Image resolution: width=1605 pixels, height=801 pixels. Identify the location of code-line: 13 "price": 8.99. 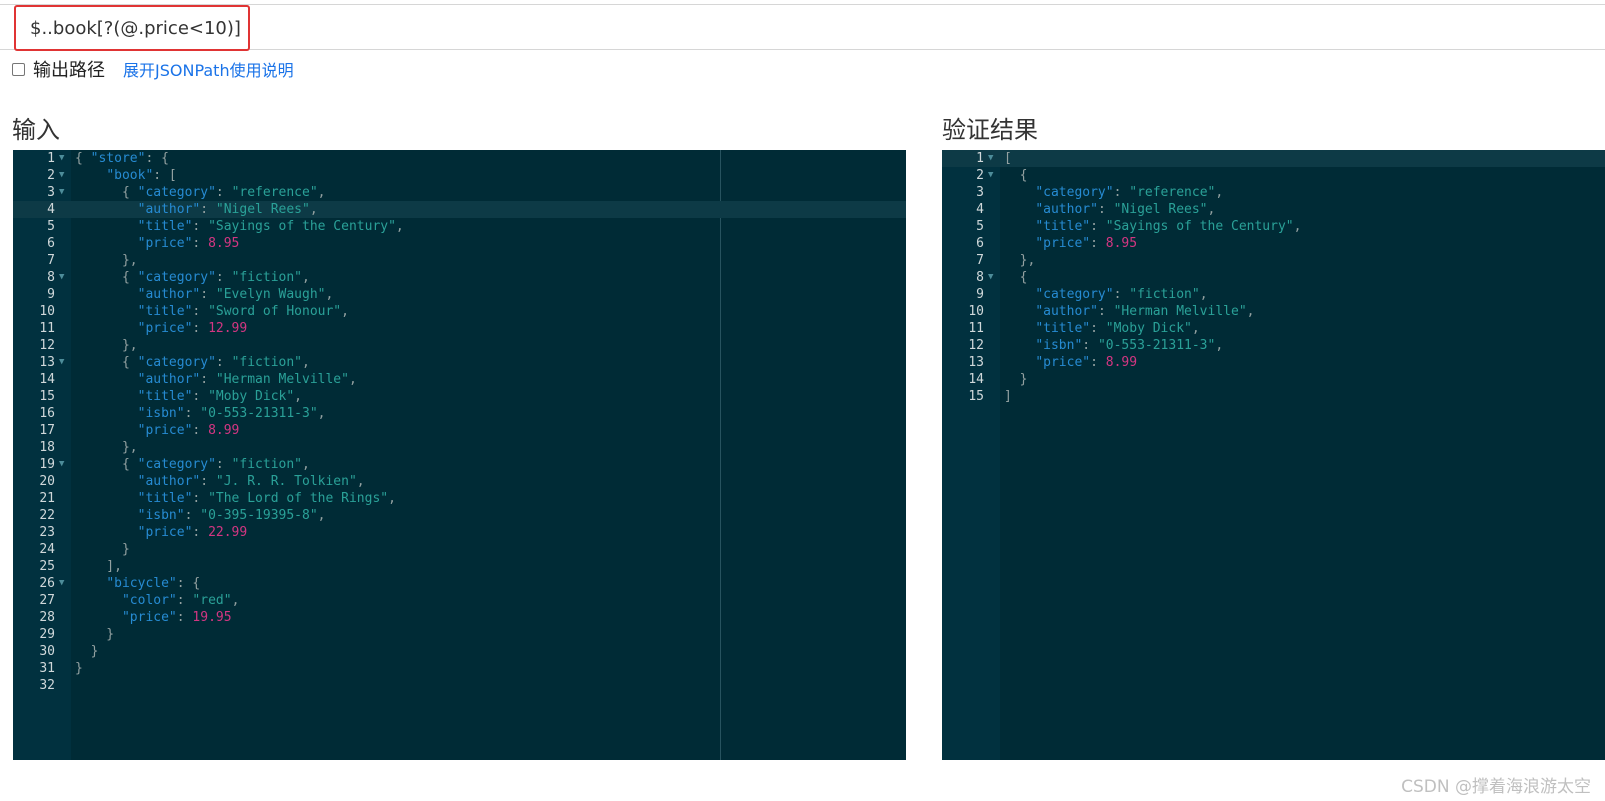
(1273, 362).